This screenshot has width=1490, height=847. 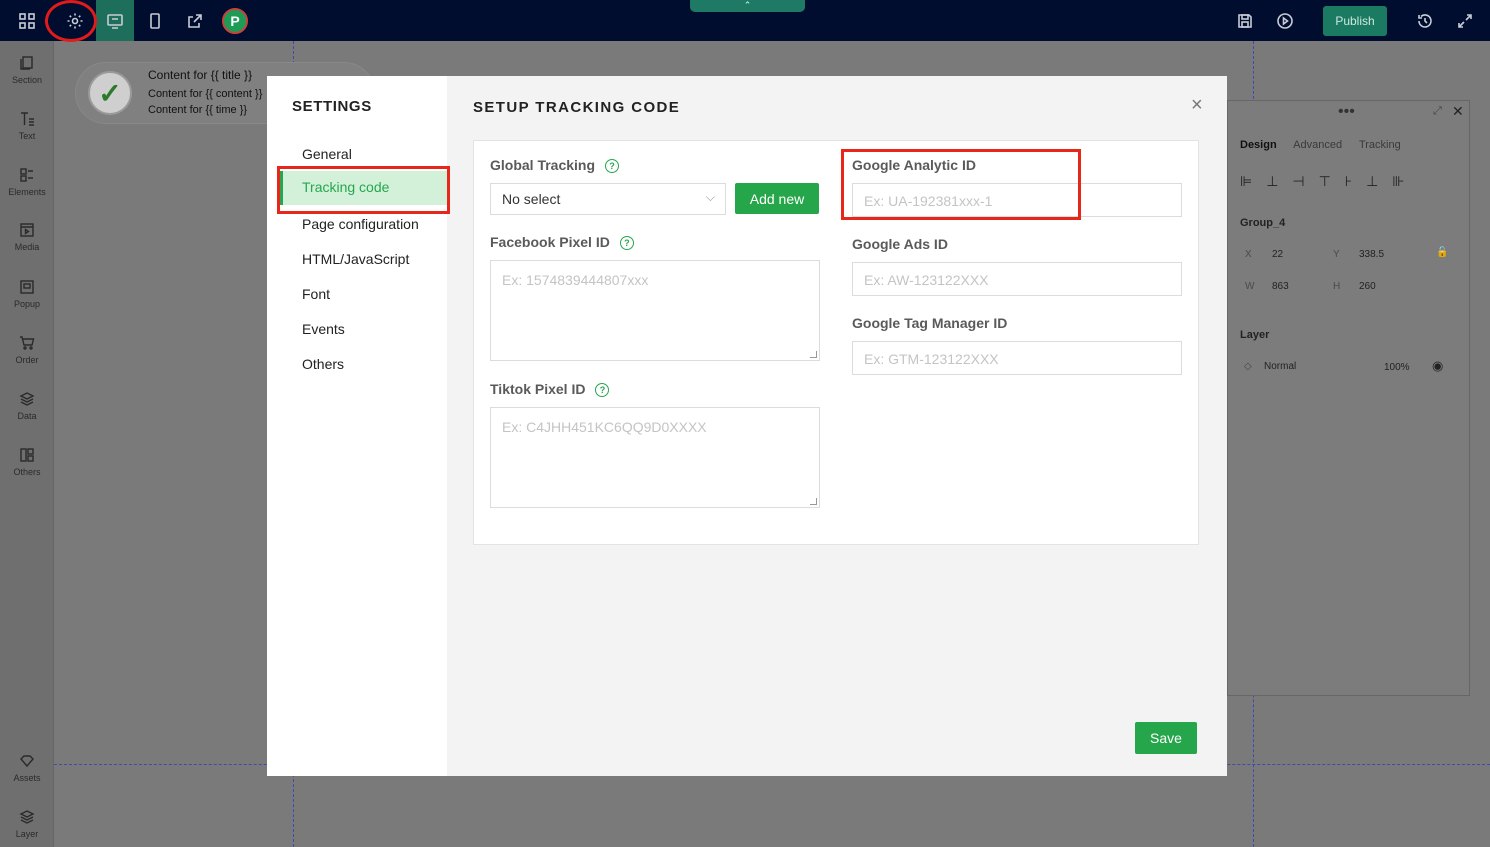 What do you see at coordinates (363, 190) in the screenshot?
I see `highlight-box-tracking` at bounding box center [363, 190].